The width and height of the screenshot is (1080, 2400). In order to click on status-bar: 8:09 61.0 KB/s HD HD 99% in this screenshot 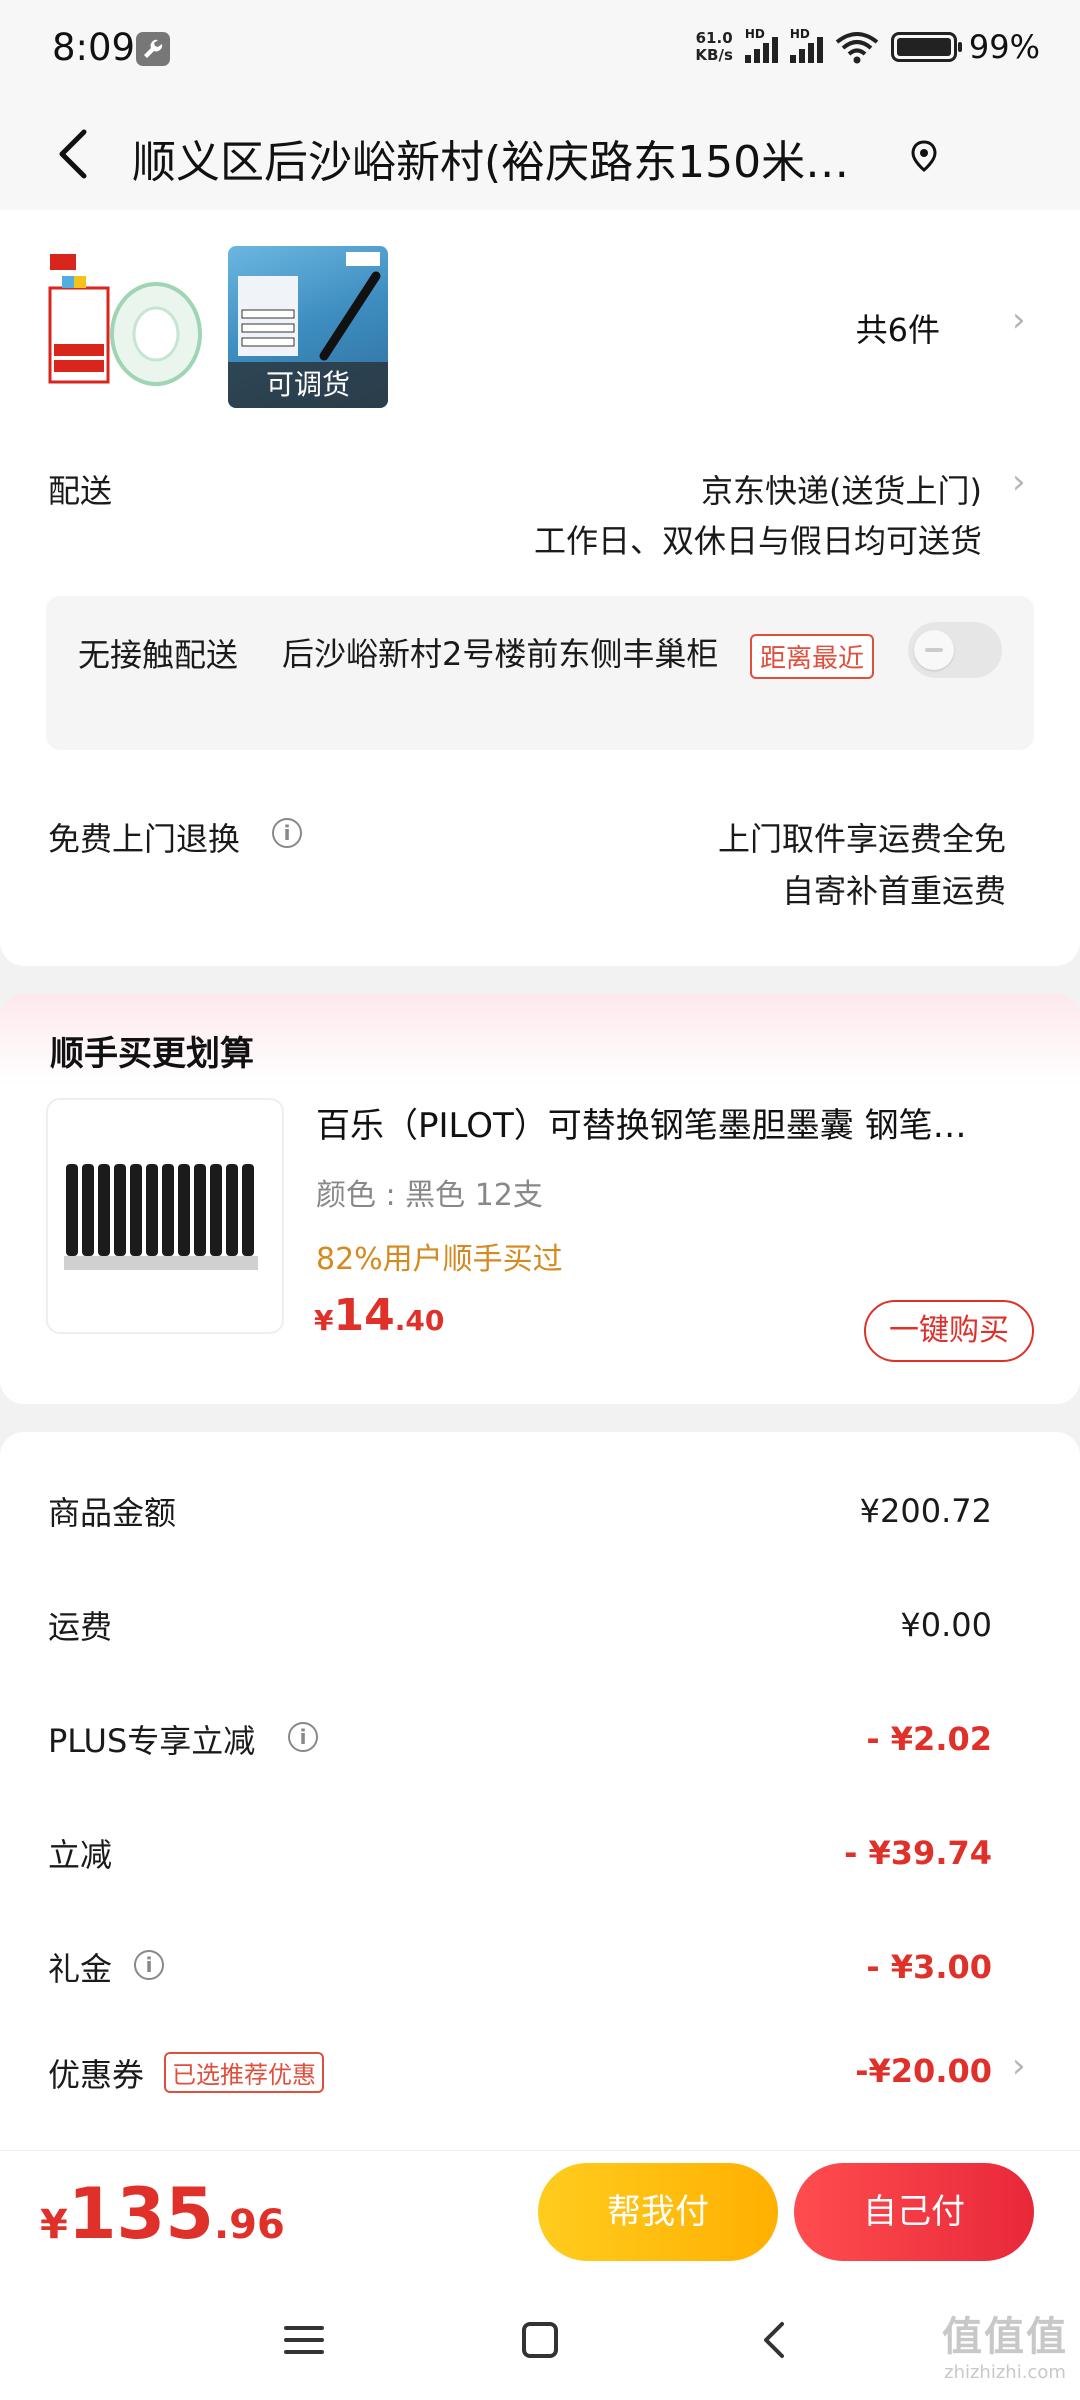, I will do `click(540, 50)`.